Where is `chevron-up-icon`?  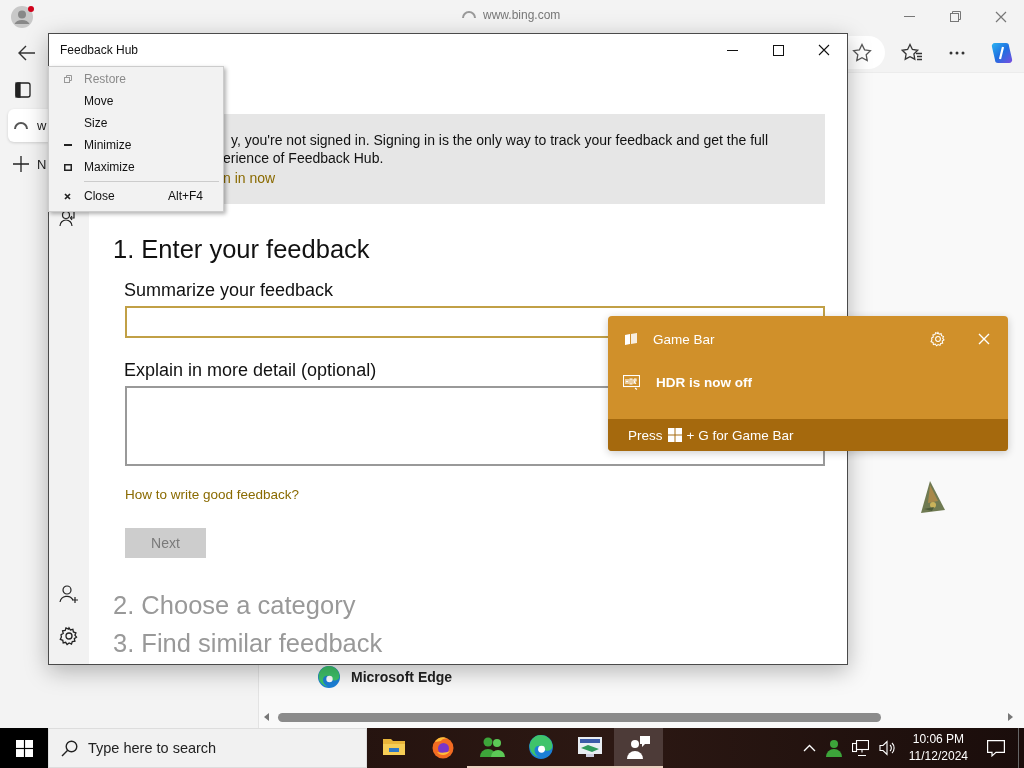
chevron-up-icon is located at coordinates (809, 748).